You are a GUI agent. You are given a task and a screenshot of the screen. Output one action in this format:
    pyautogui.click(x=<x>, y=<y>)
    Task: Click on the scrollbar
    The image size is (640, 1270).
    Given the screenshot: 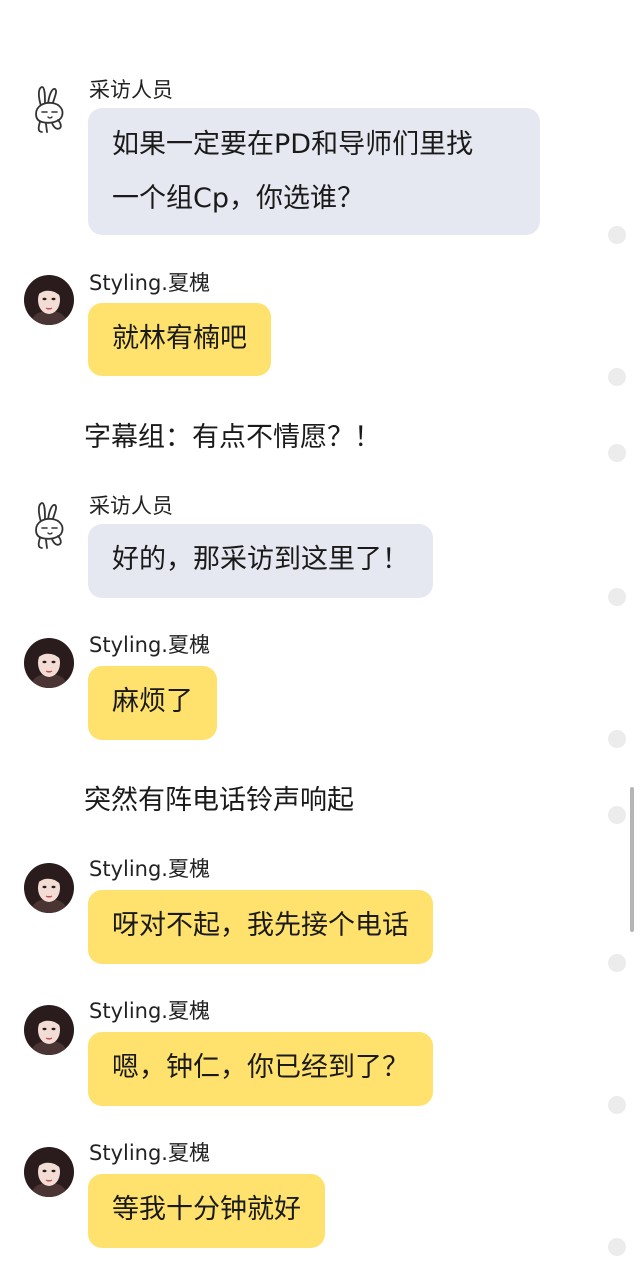 What is the action you would take?
    pyautogui.click(x=632, y=859)
    